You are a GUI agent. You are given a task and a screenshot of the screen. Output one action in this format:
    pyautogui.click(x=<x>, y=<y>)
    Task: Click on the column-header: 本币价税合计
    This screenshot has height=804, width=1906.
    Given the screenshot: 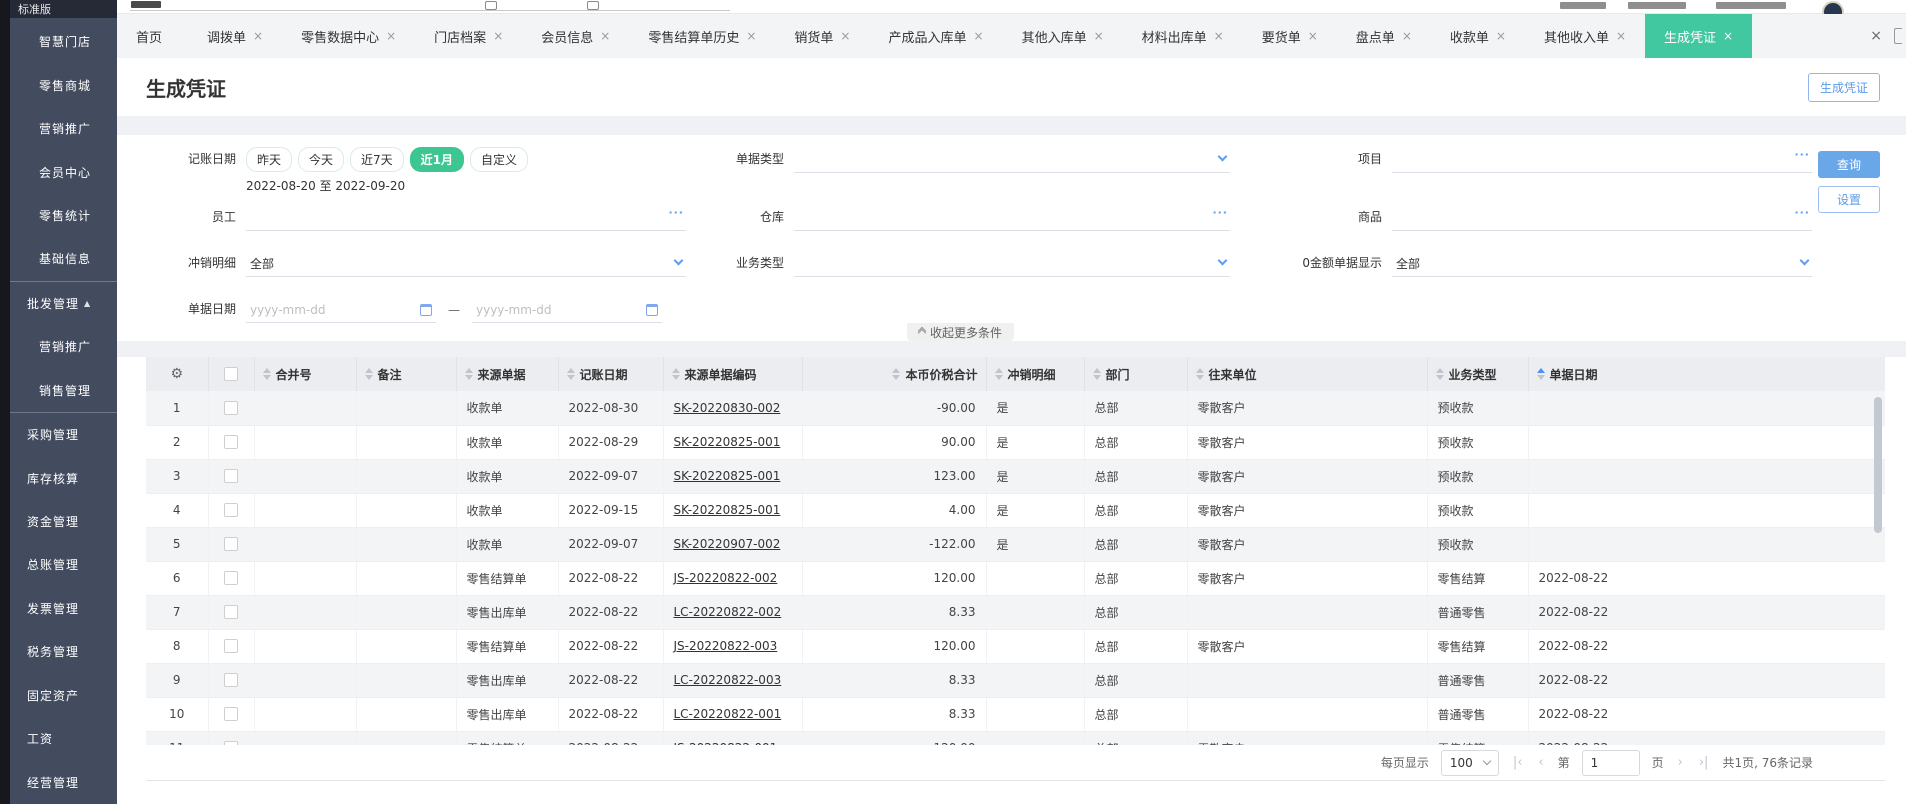 What is the action you would take?
    pyautogui.click(x=894, y=374)
    